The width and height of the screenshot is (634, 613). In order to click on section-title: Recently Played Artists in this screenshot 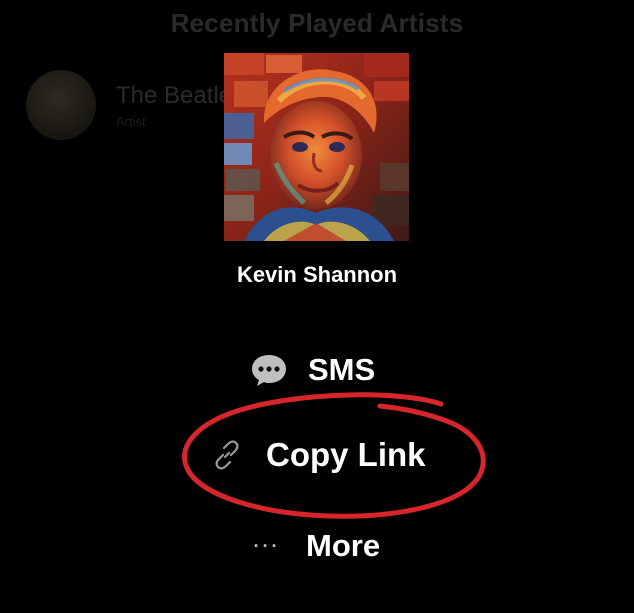, I will do `click(317, 23)`.